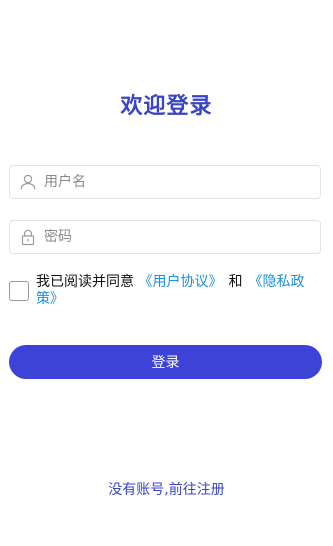 This screenshot has width=333, height=546. Describe the element at coordinates (28, 182) in the screenshot. I see `user-icon` at that location.